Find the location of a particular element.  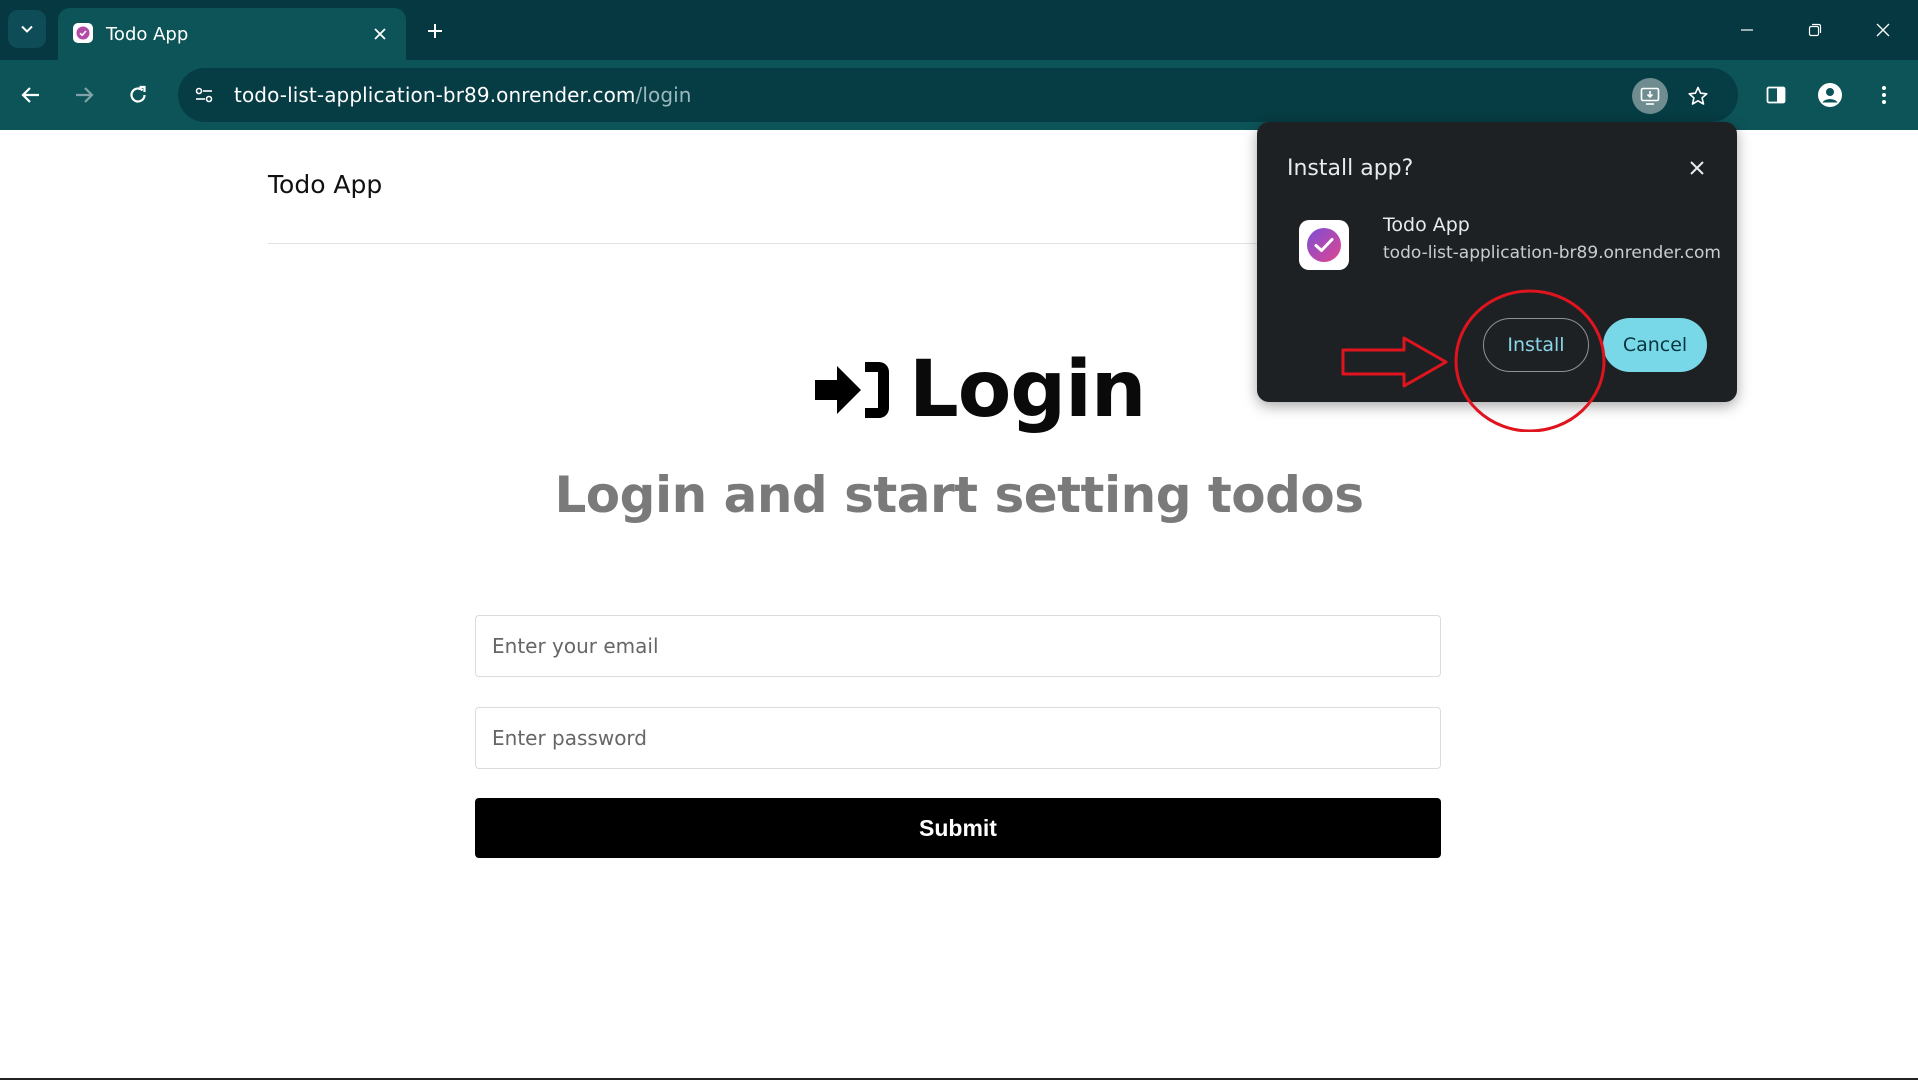

window-close-button is located at coordinates (1883, 30).